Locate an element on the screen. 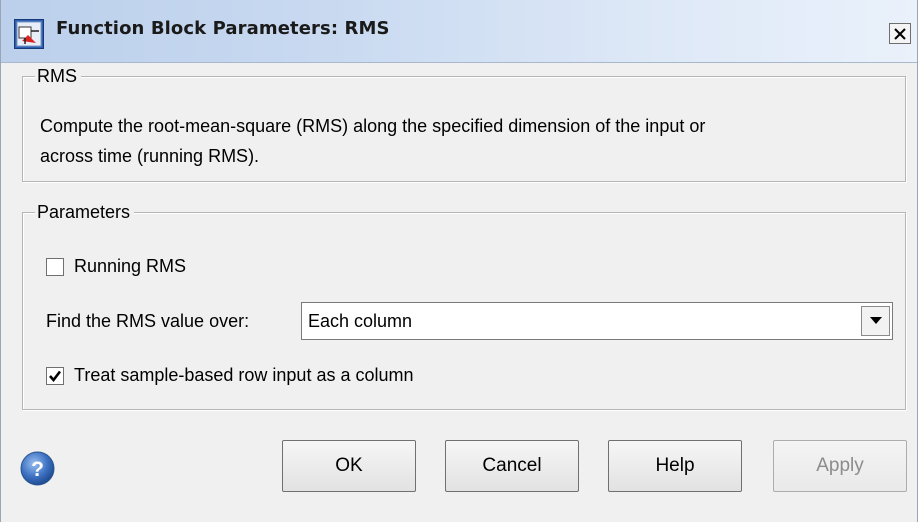 The width and height of the screenshot is (918, 522). treat-row-checkbox is located at coordinates (55, 375).